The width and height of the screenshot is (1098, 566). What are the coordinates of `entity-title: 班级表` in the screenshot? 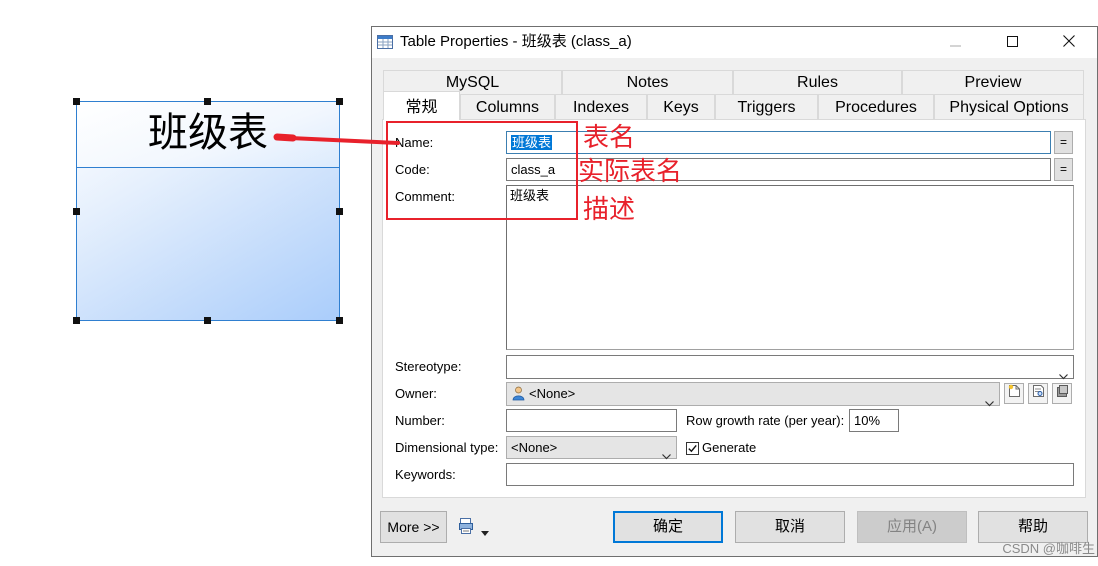 It's located at (208, 132).